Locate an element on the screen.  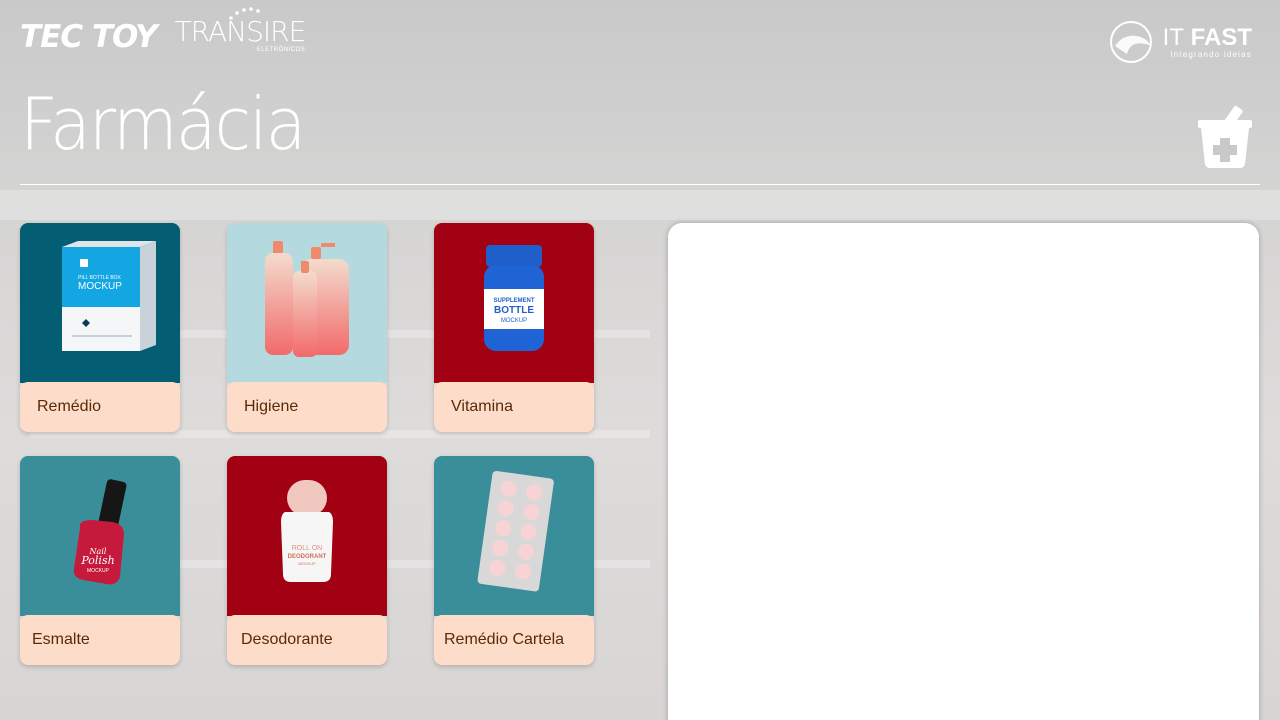
product-image: ROLL ON DEODORANT MOCKUP is located at coordinates (307, 536).